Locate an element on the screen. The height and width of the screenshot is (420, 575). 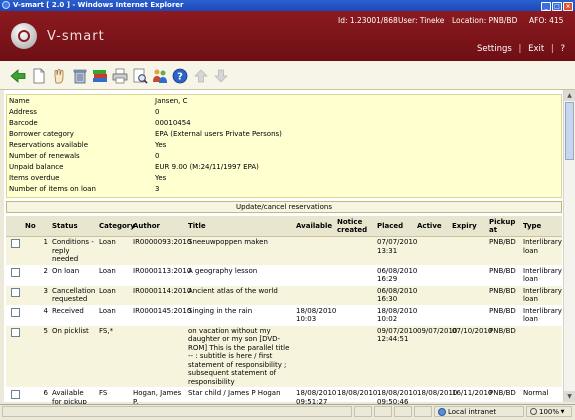
help-icon: ? is located at coordinates (180, 76).